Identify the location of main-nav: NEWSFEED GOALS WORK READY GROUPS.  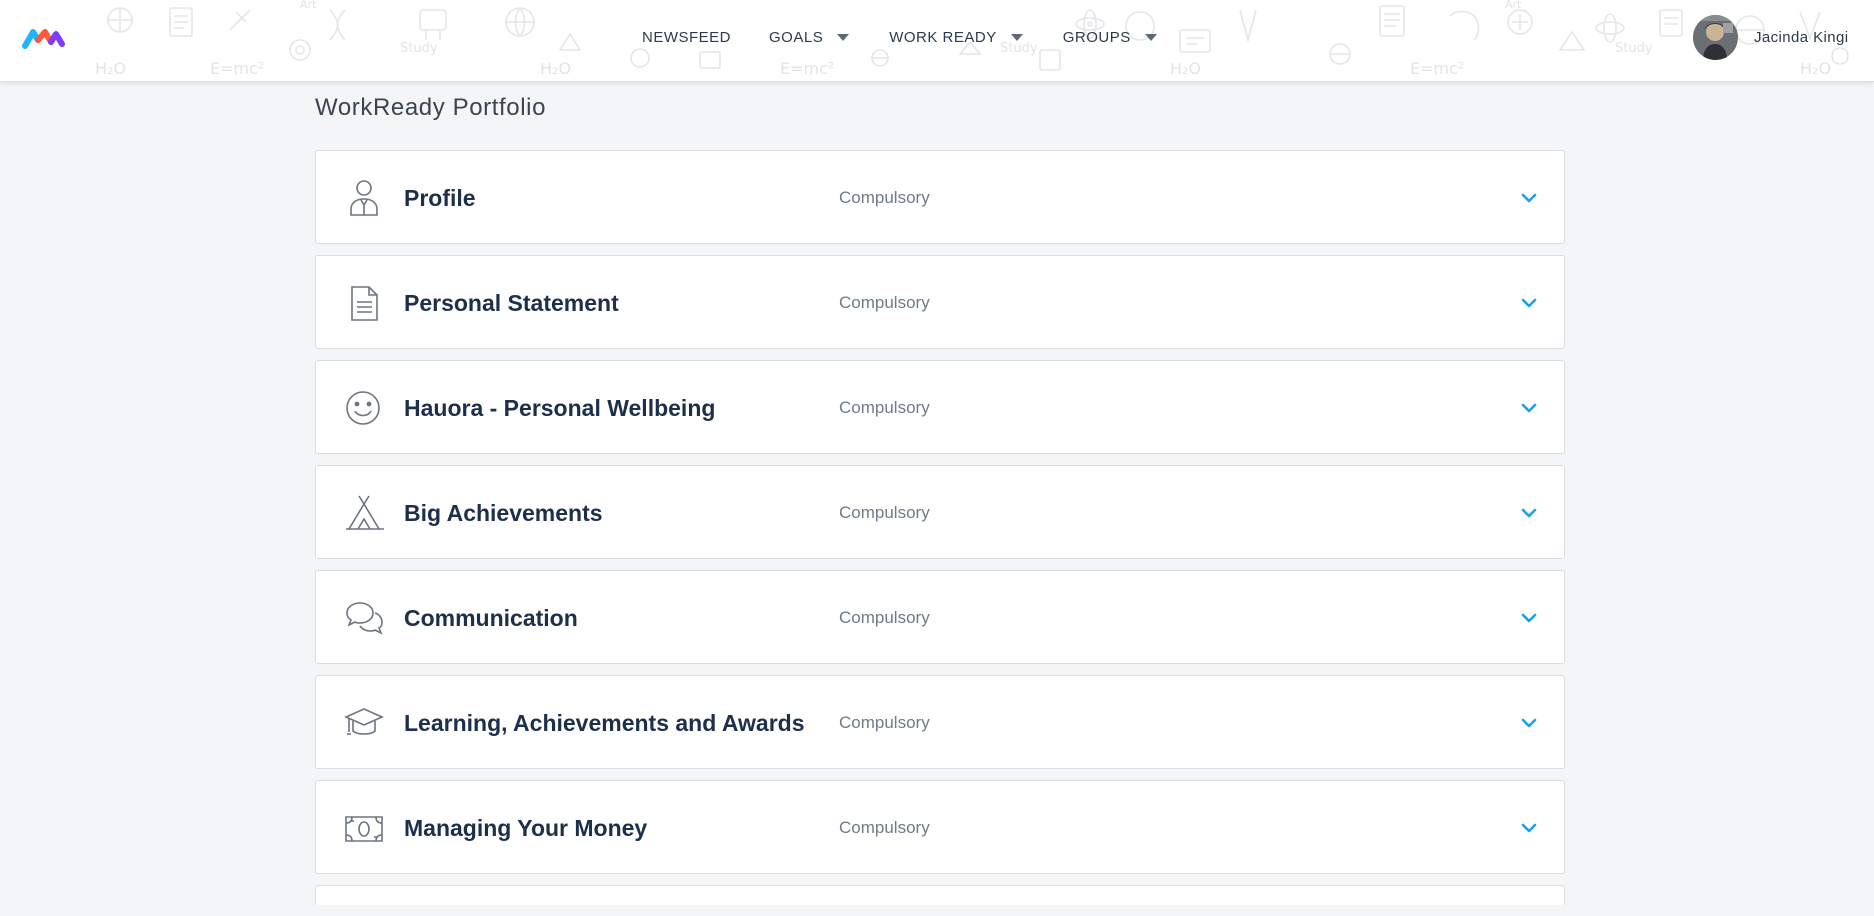
(899, 37).